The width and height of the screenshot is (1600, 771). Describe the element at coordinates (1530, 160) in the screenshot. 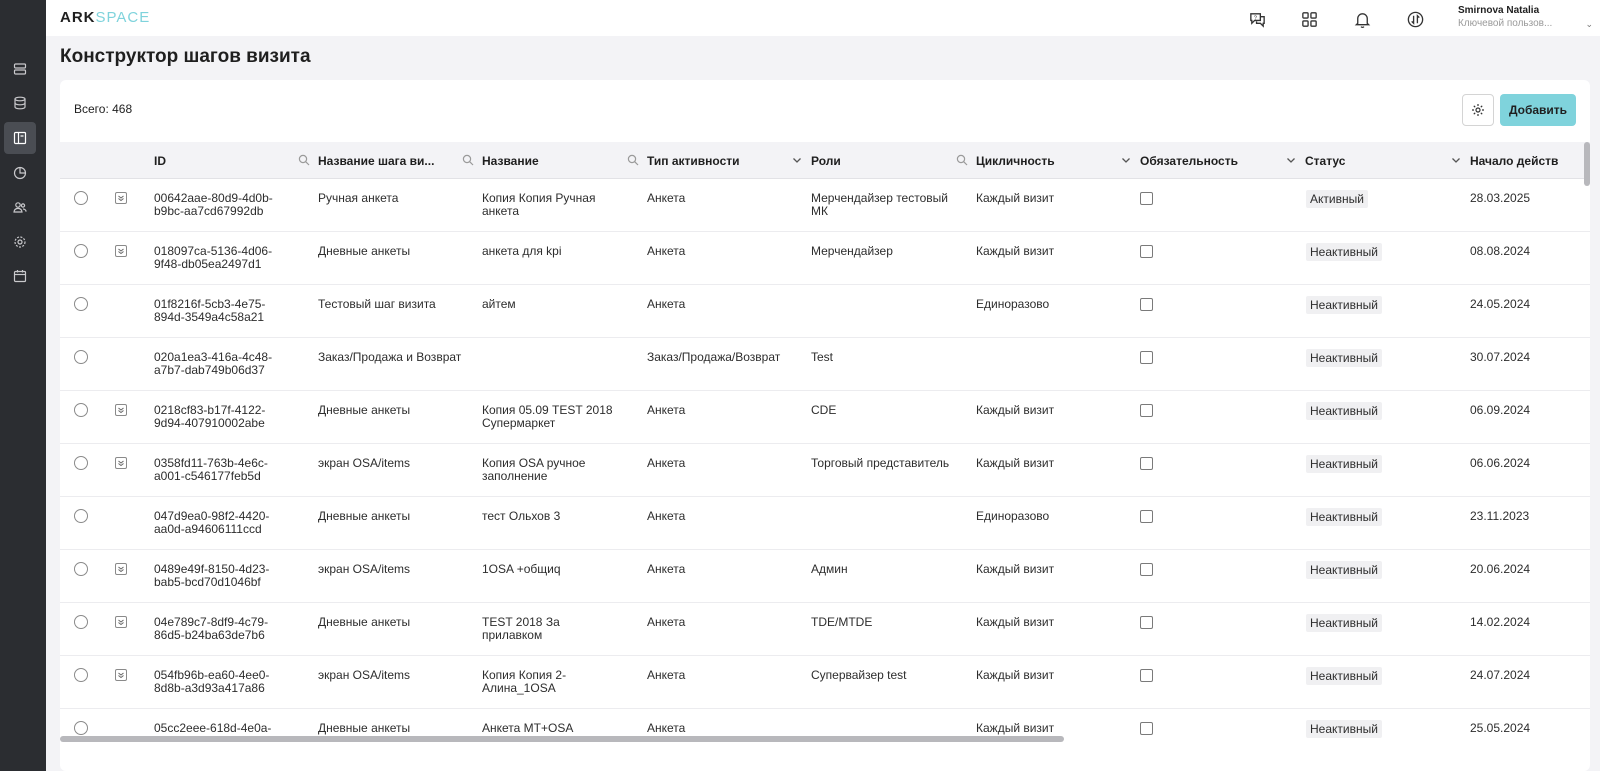

I see `column-header: Начало действ` at that location.